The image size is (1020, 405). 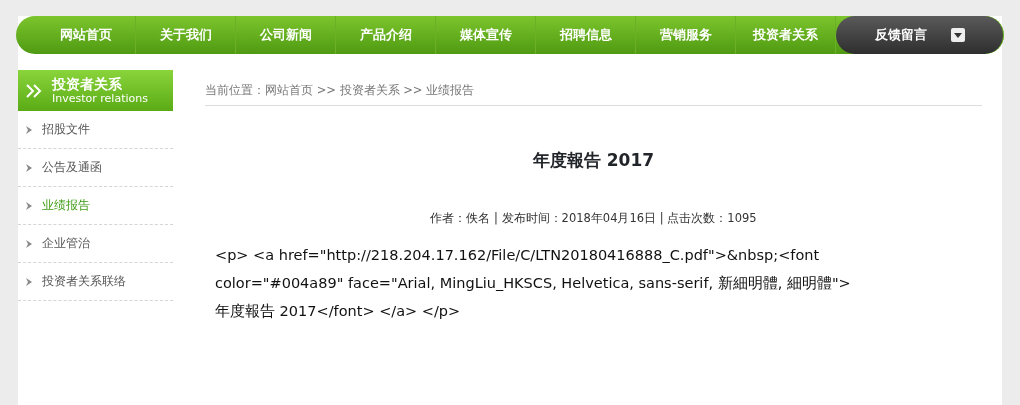 What do you see at coordinates (486, 35) in the screenshot?
I see `nav-link: 媒体宣传` at bounding box center [486, 35].